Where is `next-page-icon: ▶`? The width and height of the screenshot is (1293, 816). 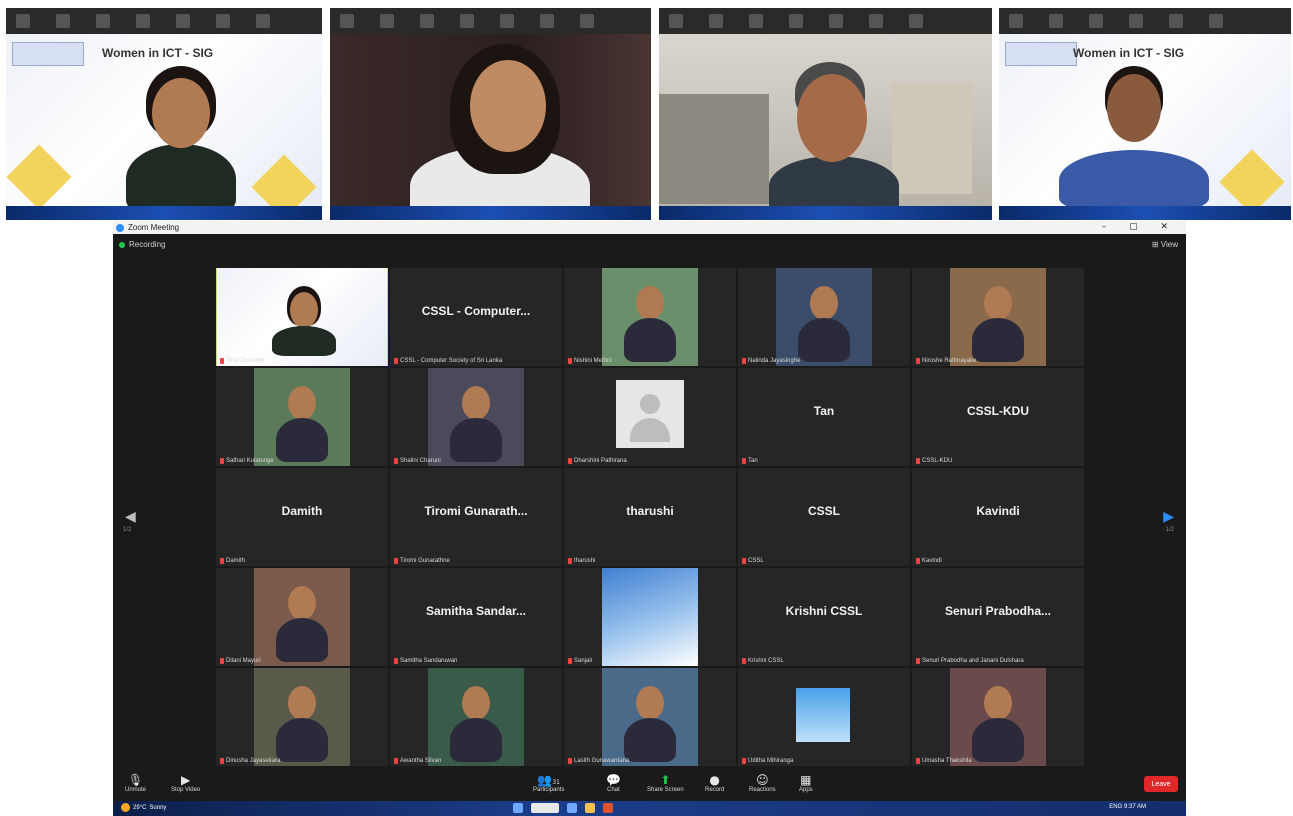
next-page-icon: ▶ is located at coordinates (1168, 517).